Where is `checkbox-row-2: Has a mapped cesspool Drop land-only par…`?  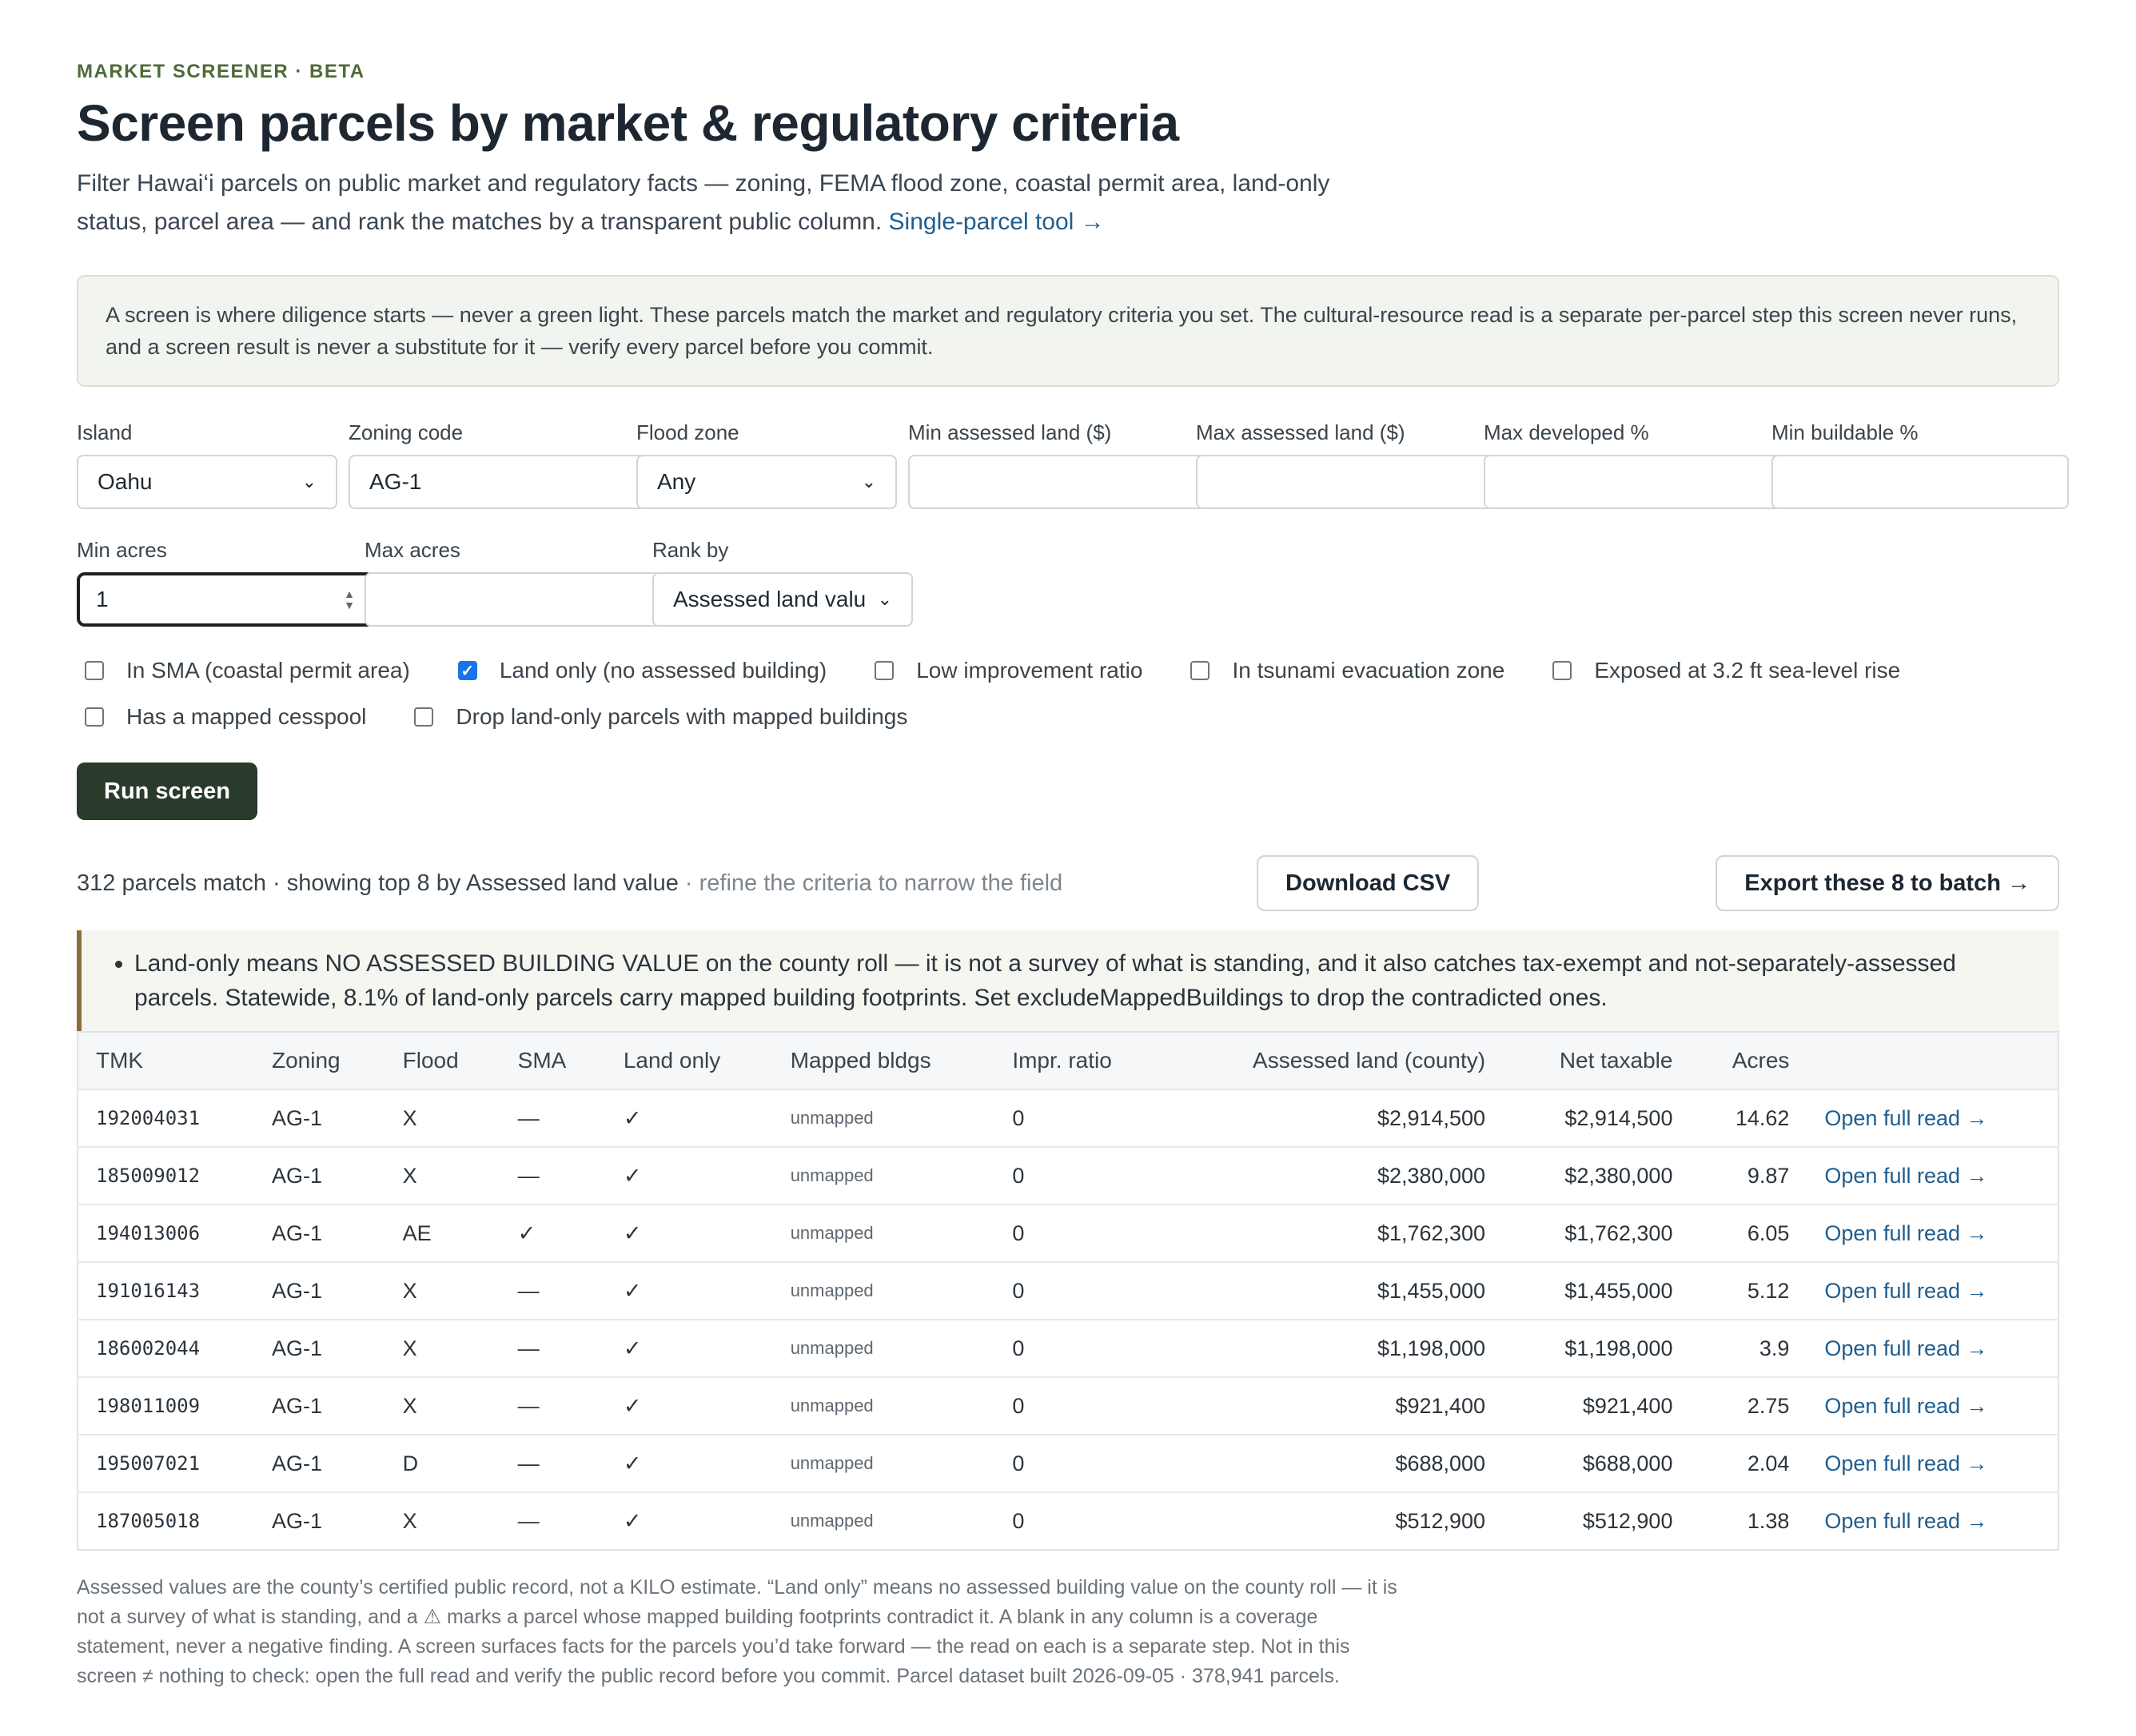 checkbox-row-2: Has a mapped cesspool Drop land-only par… is located at coordinates (1068, 717).